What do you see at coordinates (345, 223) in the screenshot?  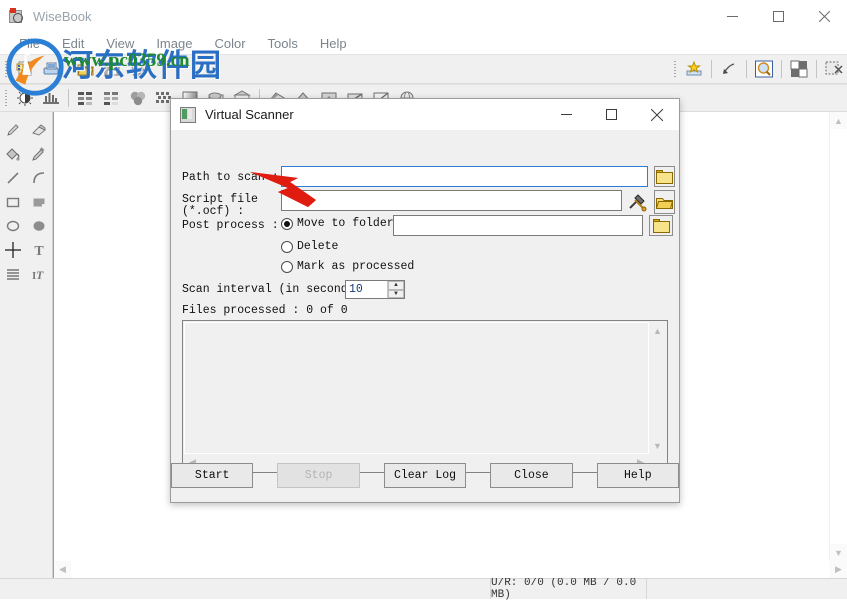 I see `radio-move-to-folder-label: Move to folder` at bounding box center [345, 223].